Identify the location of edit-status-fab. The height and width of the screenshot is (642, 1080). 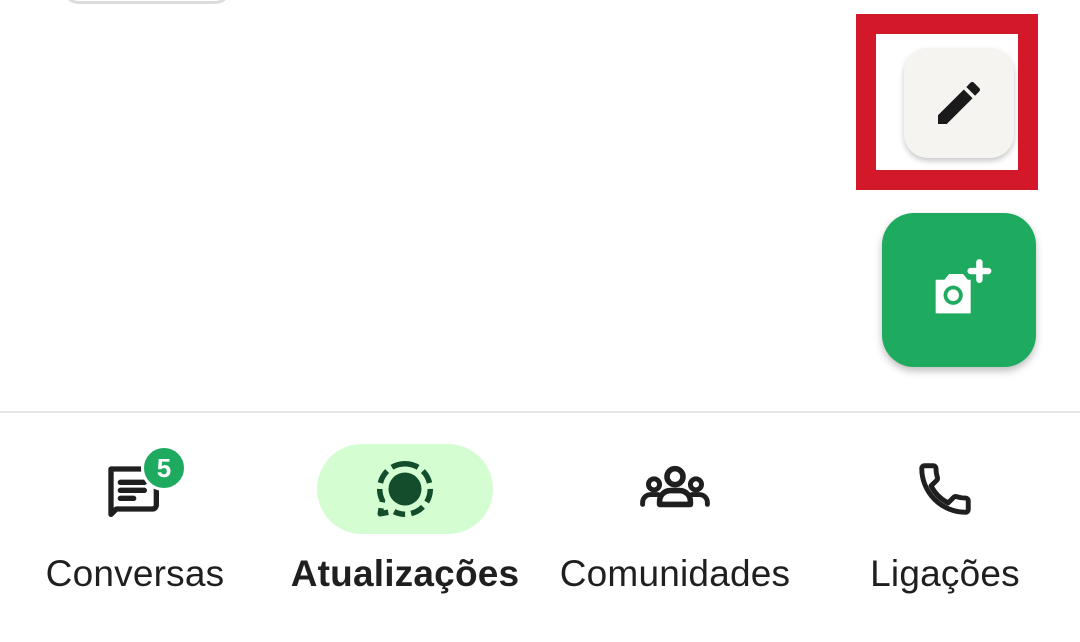
(959, 103).